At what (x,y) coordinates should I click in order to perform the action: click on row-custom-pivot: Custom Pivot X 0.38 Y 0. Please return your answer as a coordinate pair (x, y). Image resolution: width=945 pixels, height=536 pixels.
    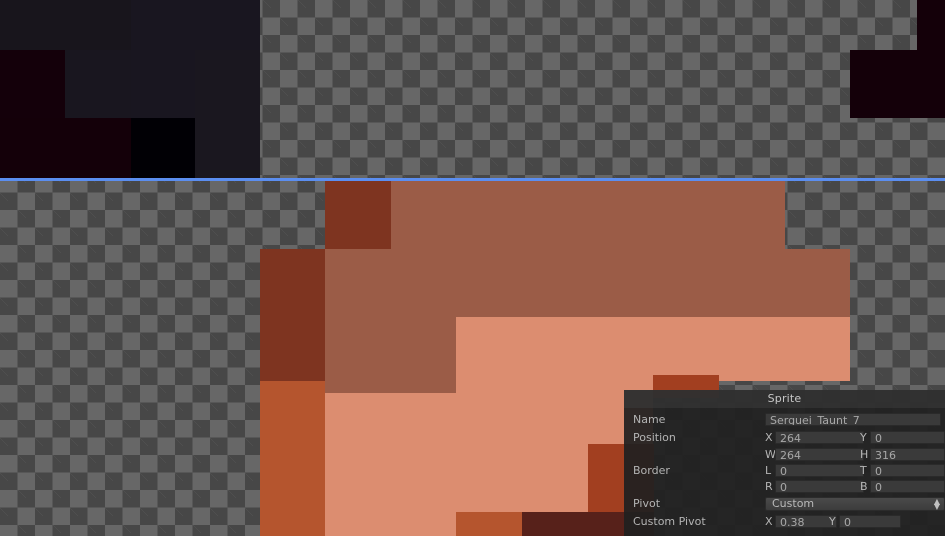
    Looking at the image, I should click on (784, 521).